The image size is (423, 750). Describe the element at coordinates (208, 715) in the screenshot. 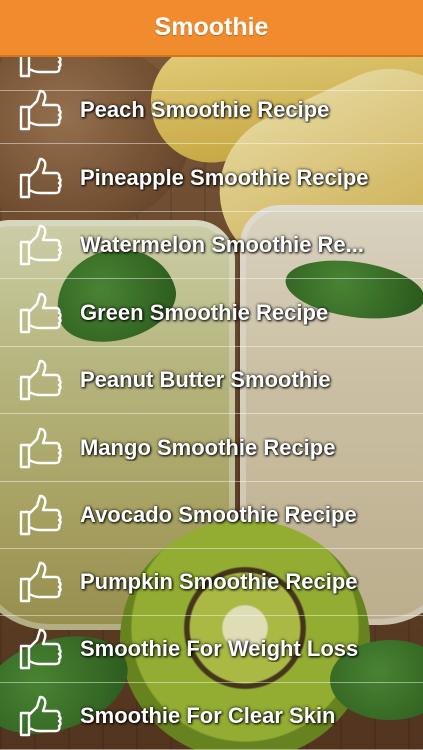

I see `list-item-label: Smoothie For Clear Skin` at that location.